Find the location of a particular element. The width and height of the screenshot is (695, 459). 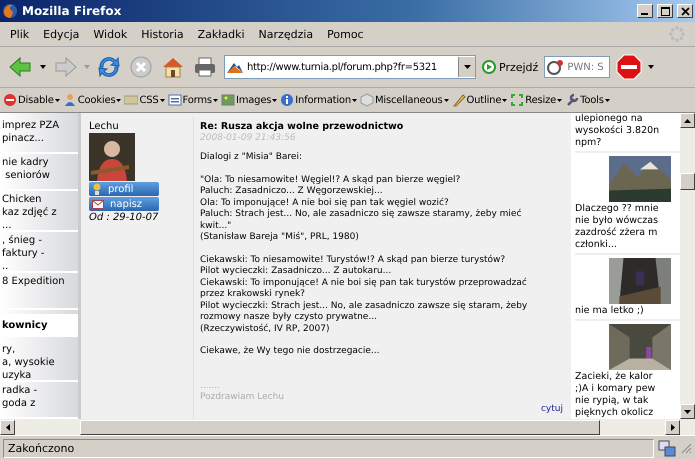

disable-icon is located at coordinates (10, 100).